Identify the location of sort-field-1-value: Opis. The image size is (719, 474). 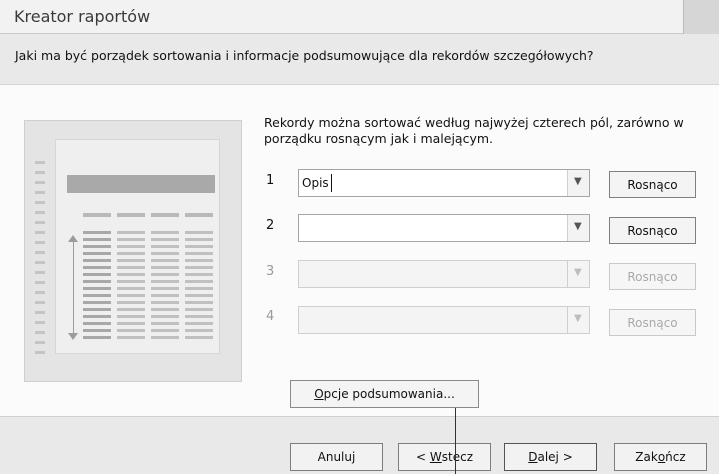
(315, 183).